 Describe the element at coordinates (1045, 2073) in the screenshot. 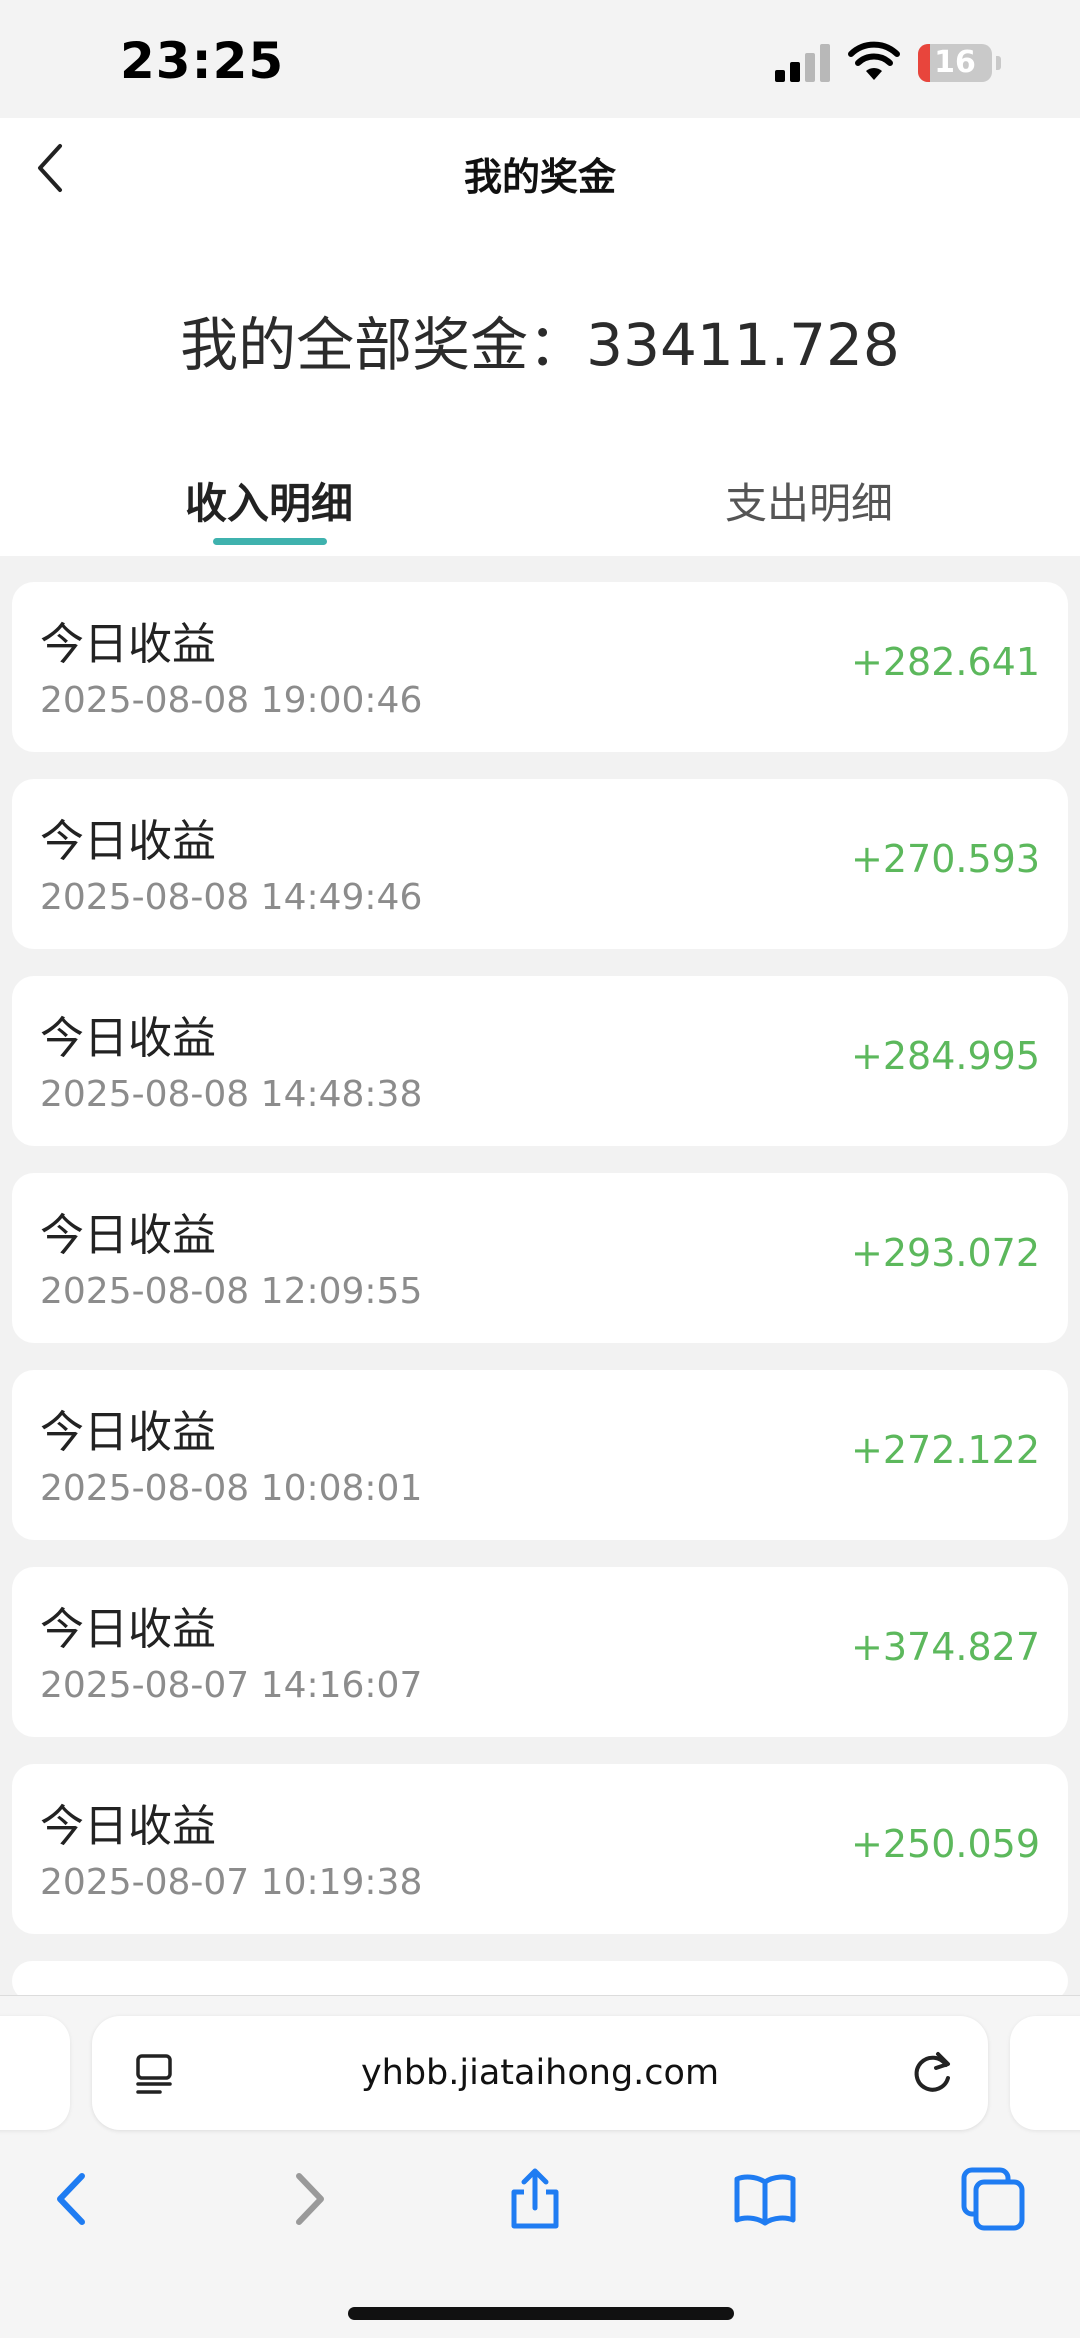

I see `next-tab-preview` at that location.